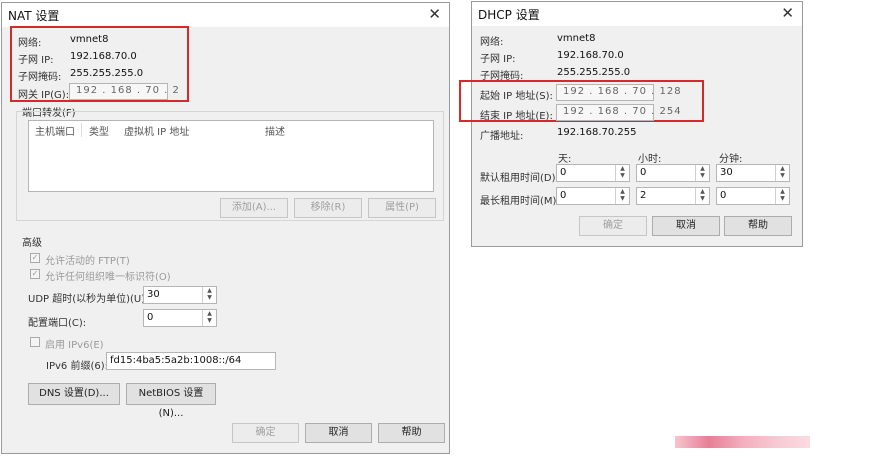  What do you see at coordinates (726, 172) in the screenshot?
I see `default-lease-minutes-value: 30` at bounding box center [726, 172].